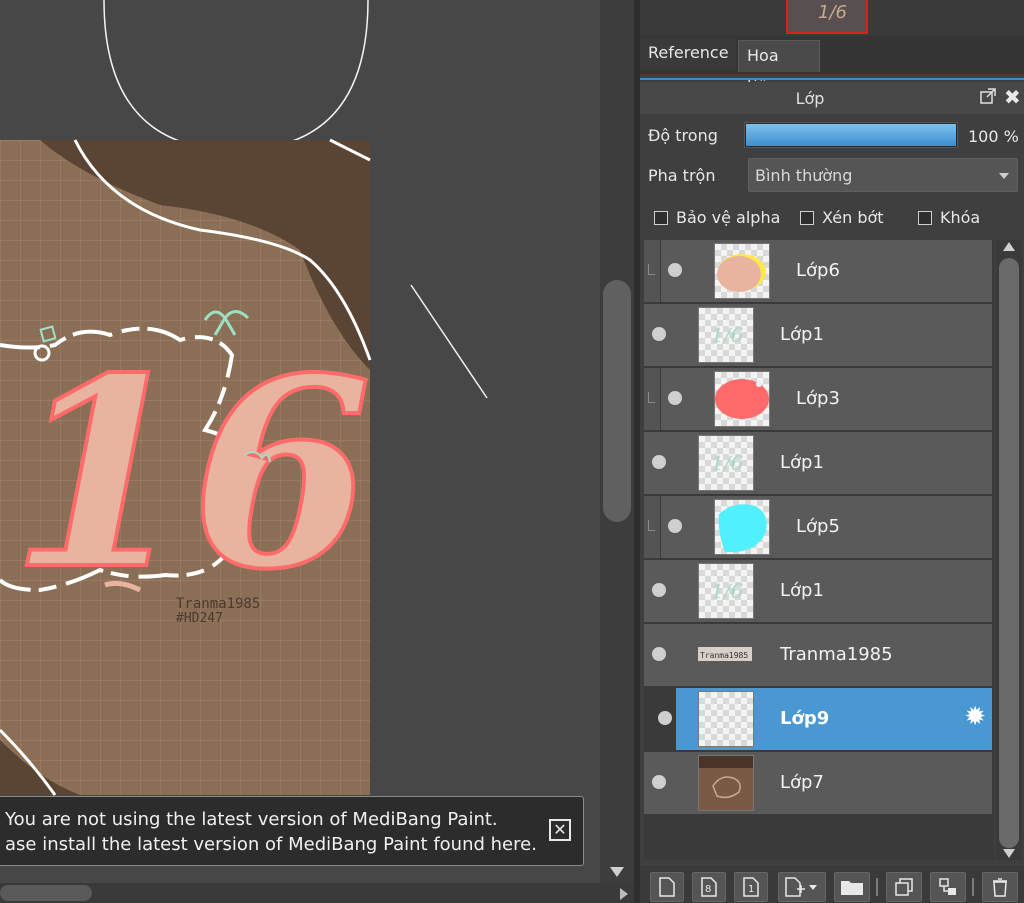 This screenshot has width=1024, height=903. What do you see at coordinates (742, 527) in the screenshot?
I see `cyan-blob-icon` at bounding box center [742, 527].